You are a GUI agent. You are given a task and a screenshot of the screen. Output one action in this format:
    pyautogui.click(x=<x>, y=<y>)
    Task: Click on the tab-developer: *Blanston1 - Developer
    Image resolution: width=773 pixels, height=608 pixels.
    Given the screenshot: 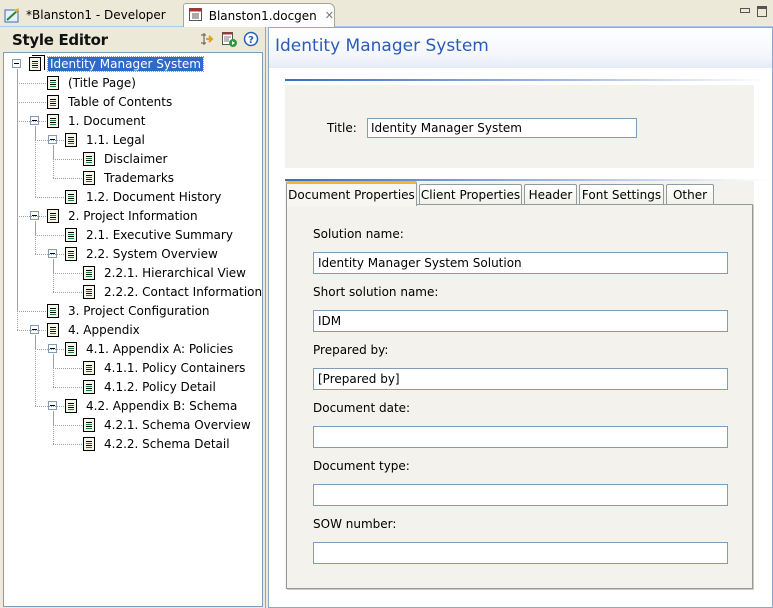 What is the action you would take?
    pyautogui.click(x=90, y=15)
    